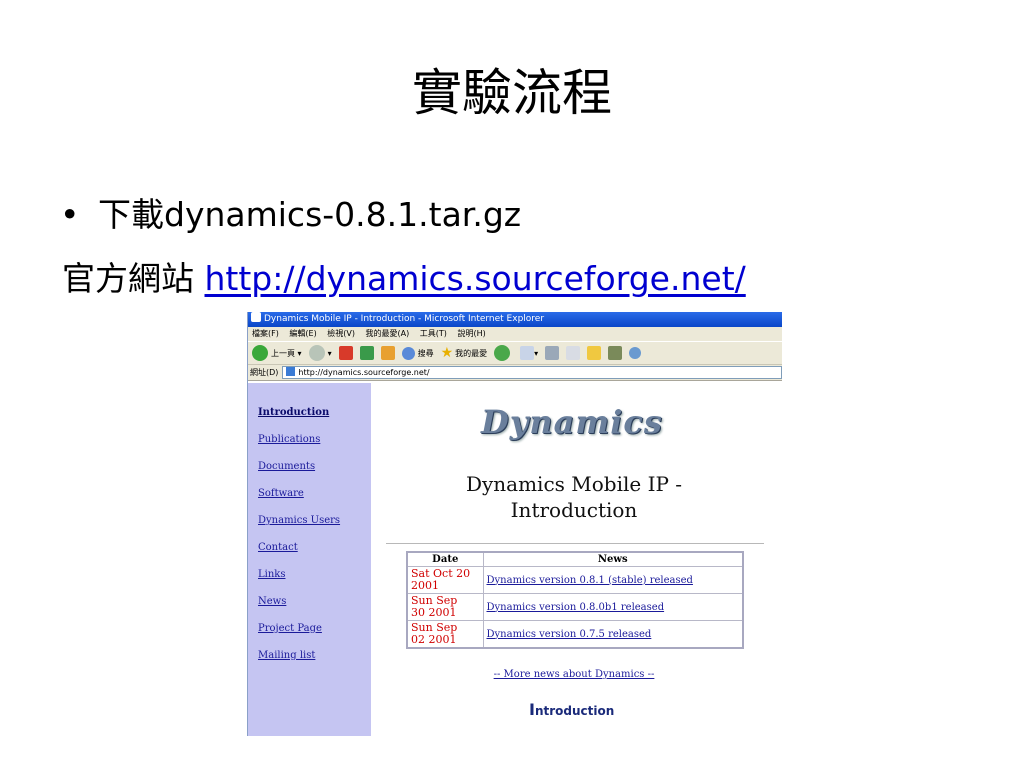  What do you see at coordinates (314, 493) in the screenshot?
I see `sidebar-item-software: Software` at bounding box center [314, 493].